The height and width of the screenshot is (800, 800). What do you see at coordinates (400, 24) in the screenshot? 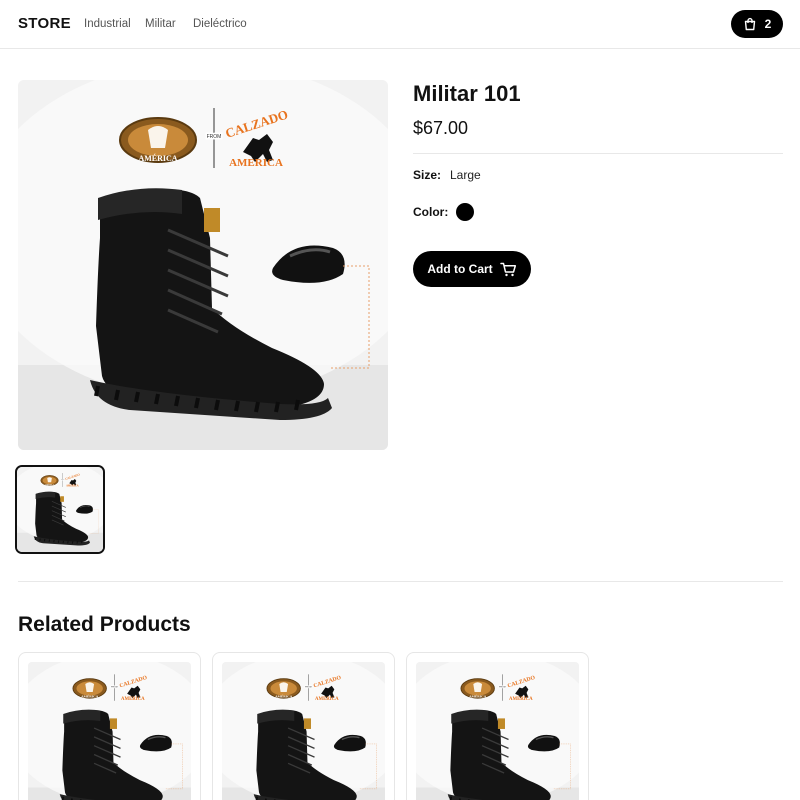
I see `site-header: STORE Industrial Militar Dieléctrico 2` at bounding box center [400, 24].